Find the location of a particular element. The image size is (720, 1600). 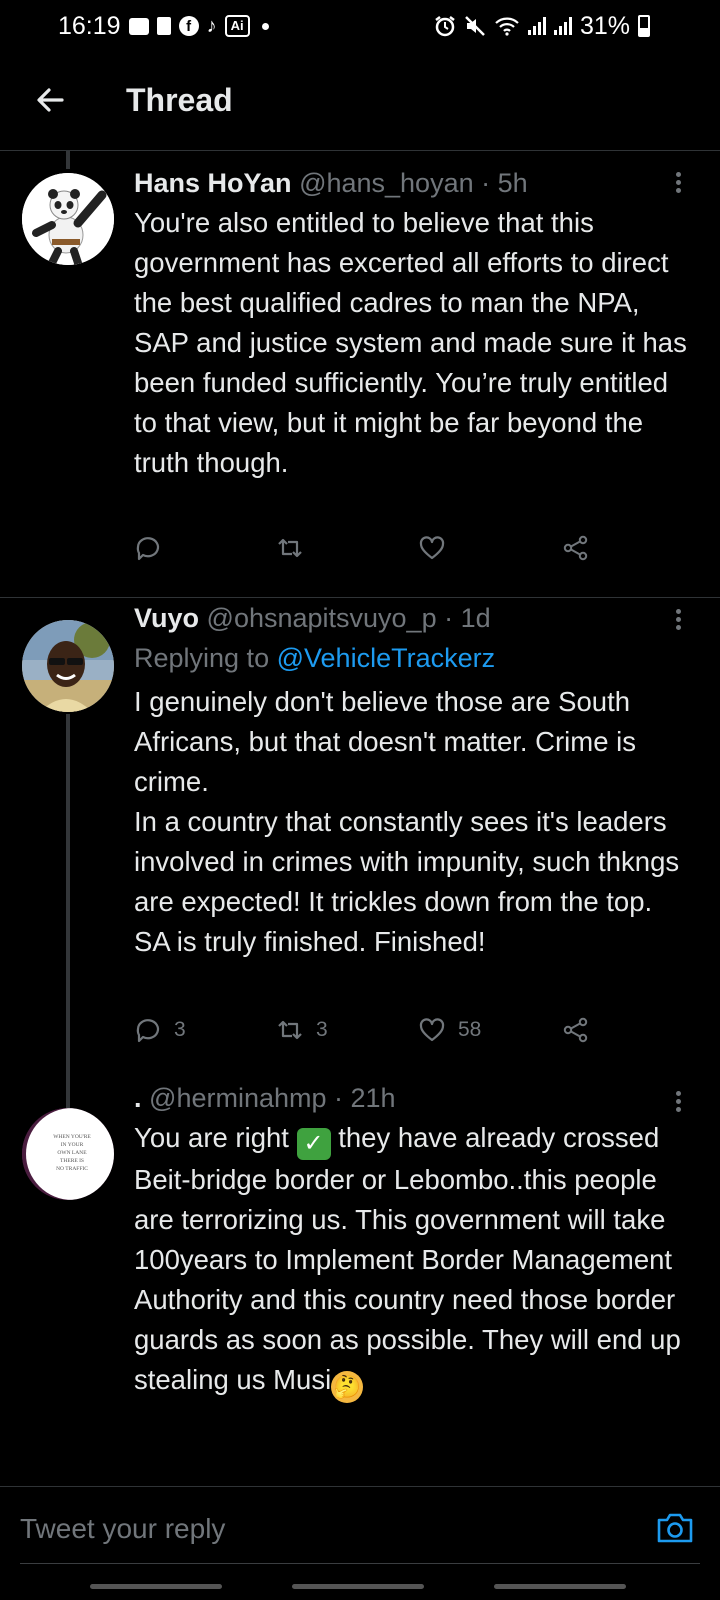

avatar-text-line: OWN LANE is located at coordinates (72, 1153).